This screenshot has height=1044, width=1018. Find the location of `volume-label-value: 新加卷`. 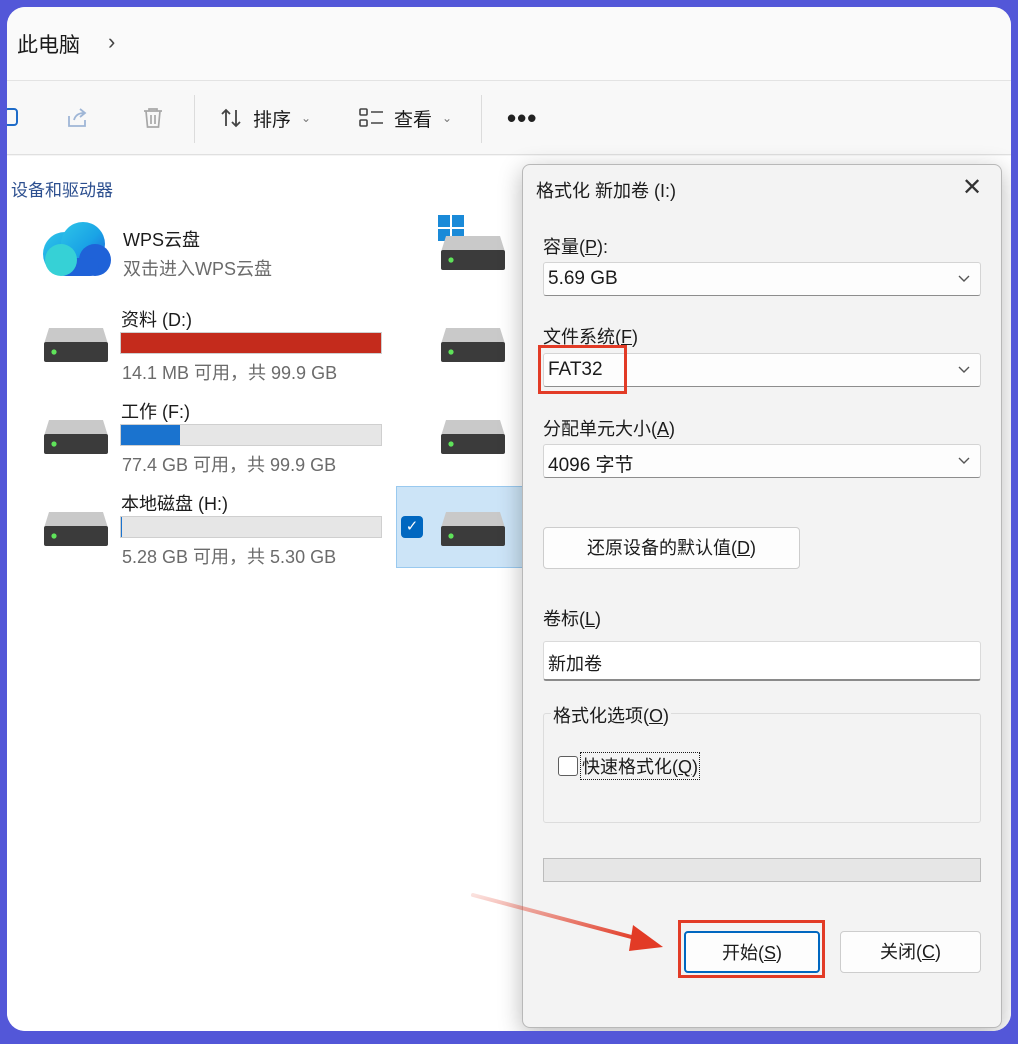

volume-label-value: 新加卷 is located at coordinates (575, 664).